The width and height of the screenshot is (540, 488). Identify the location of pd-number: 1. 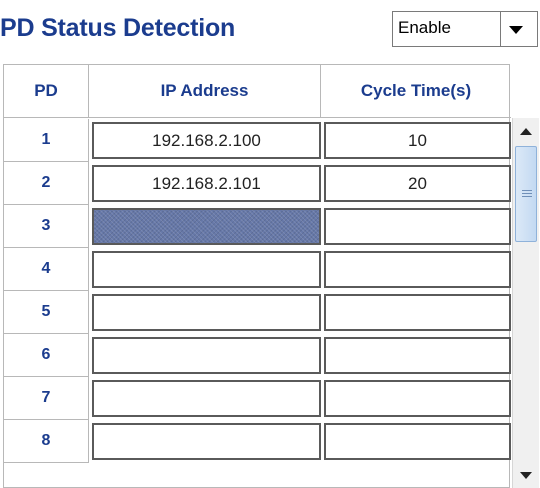
(46, 140).